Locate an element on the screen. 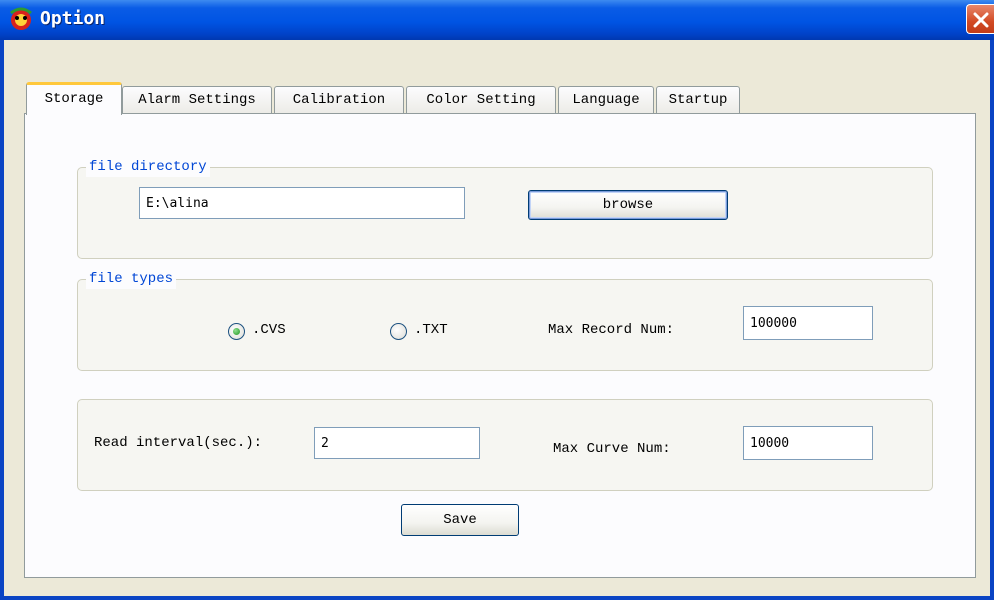 Image resolution: width=994 pixels, height=600 pixels. window-title: Option is located at coordinates (73, 18).